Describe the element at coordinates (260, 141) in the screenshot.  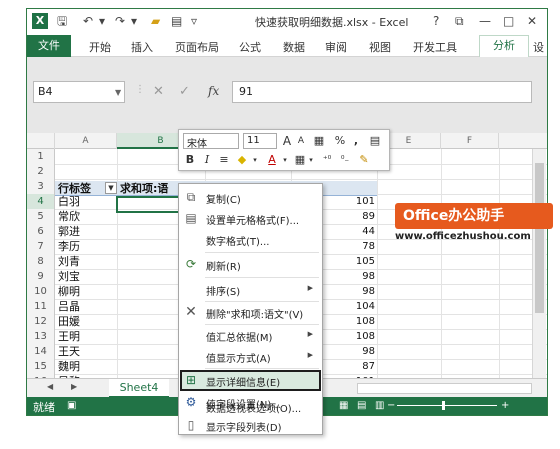
I see `font-size-box: 11` at that location.